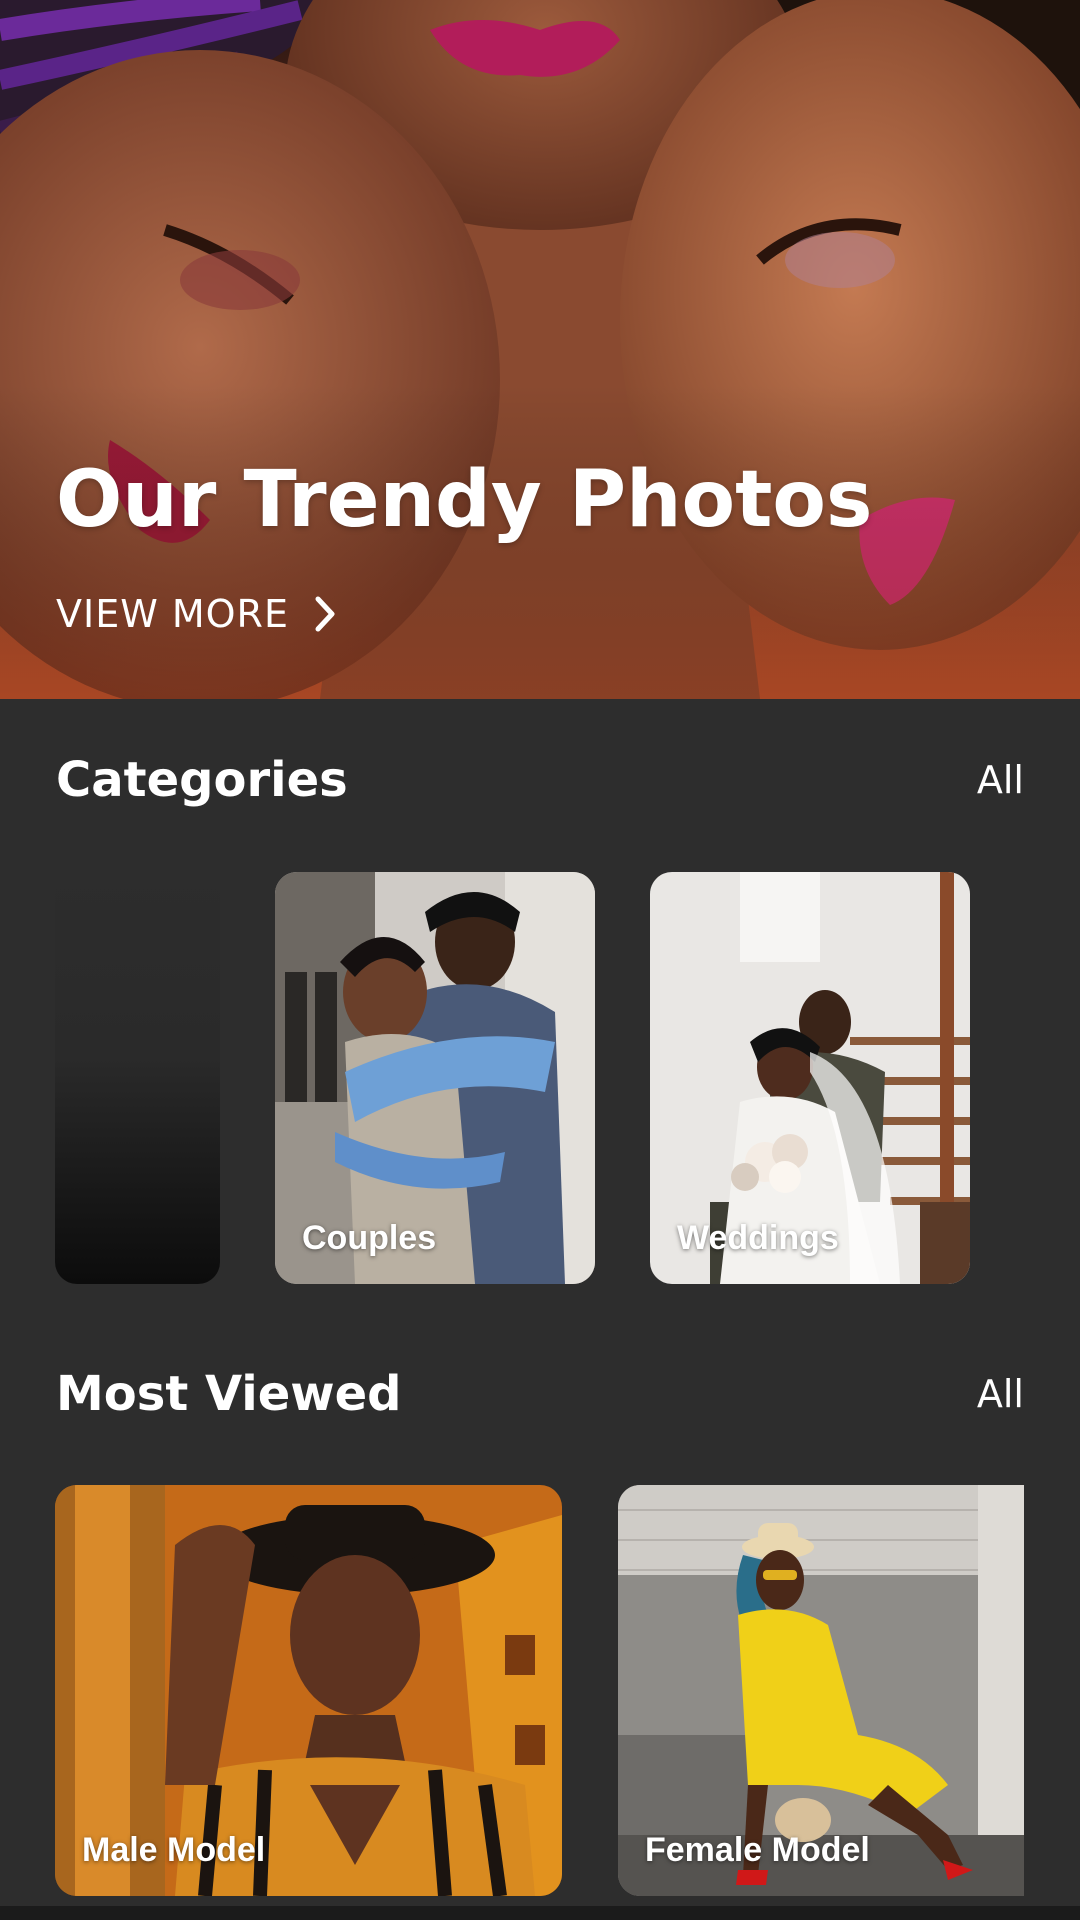 The width and height of the screenshot is (1080, 1920). Describe the element at coordinates (540, 780) in the screenshot. I see `categories-header: Categories All` at that location.